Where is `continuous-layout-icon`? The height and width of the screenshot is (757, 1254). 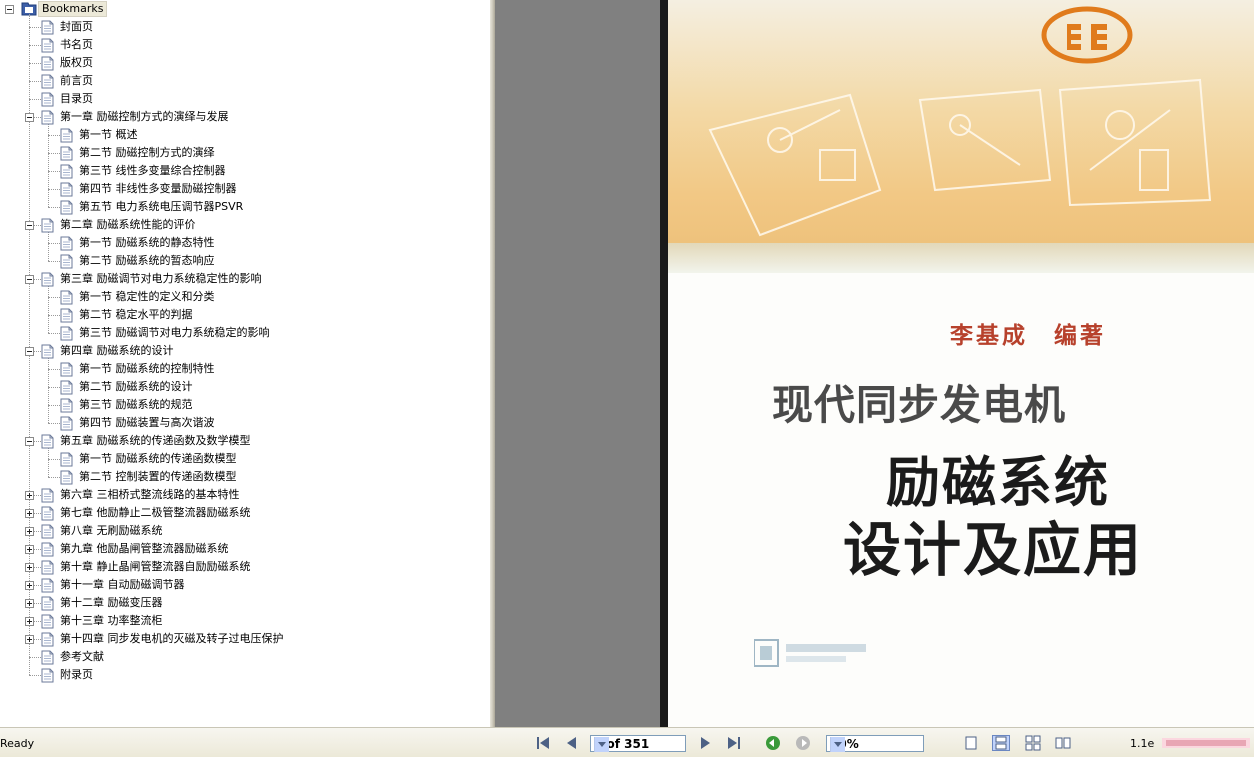 continuous-layout-icon is located at coordinates (1001, 743).